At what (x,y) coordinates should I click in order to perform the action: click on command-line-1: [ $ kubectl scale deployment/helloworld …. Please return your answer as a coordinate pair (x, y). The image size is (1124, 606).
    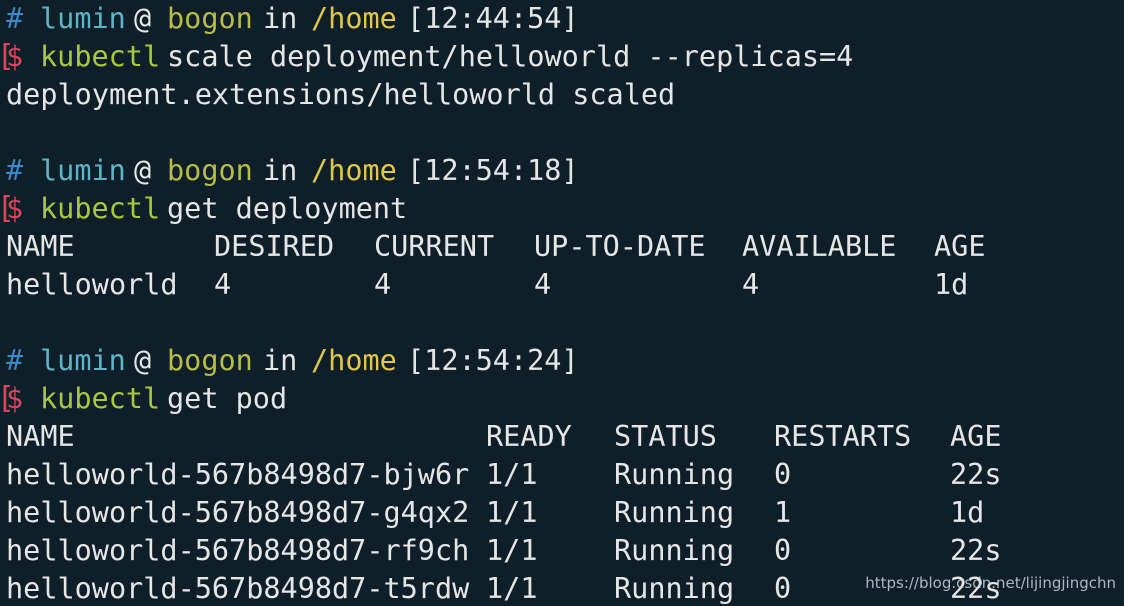
    Looking at the image, I should click on (427, 57).